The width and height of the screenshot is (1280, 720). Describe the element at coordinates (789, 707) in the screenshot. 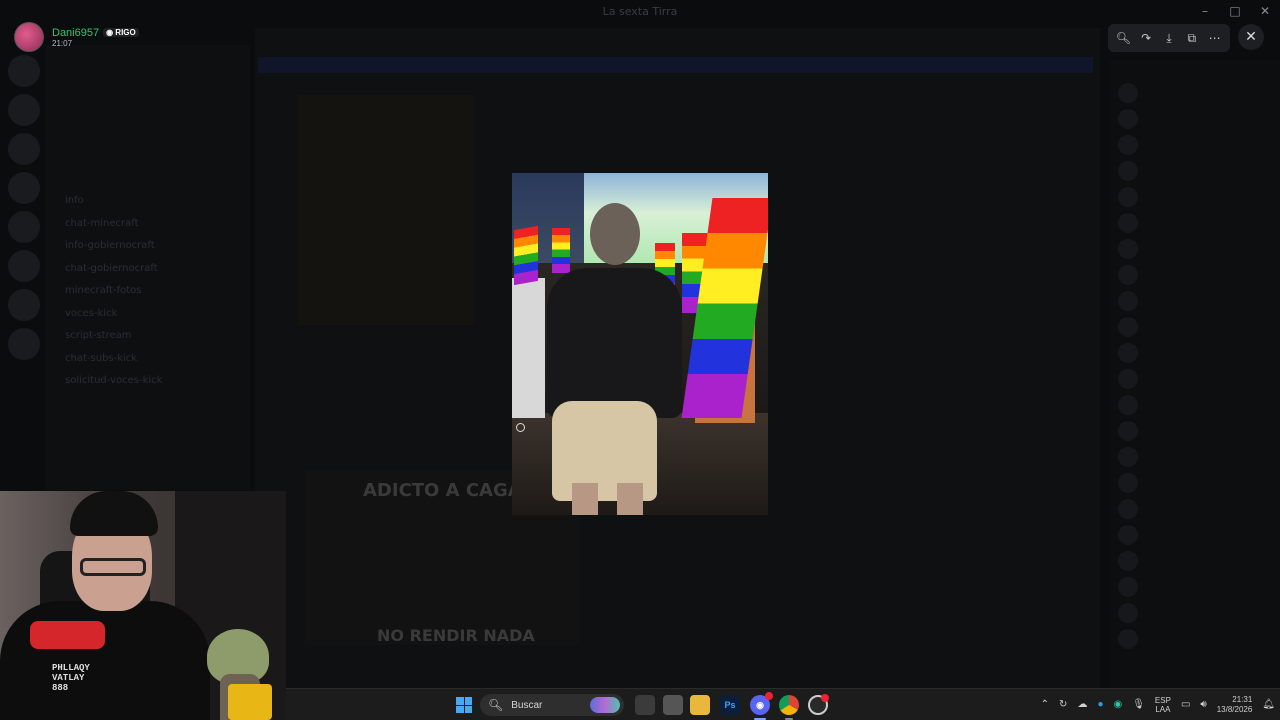

I see `chrome-icon` at that location.